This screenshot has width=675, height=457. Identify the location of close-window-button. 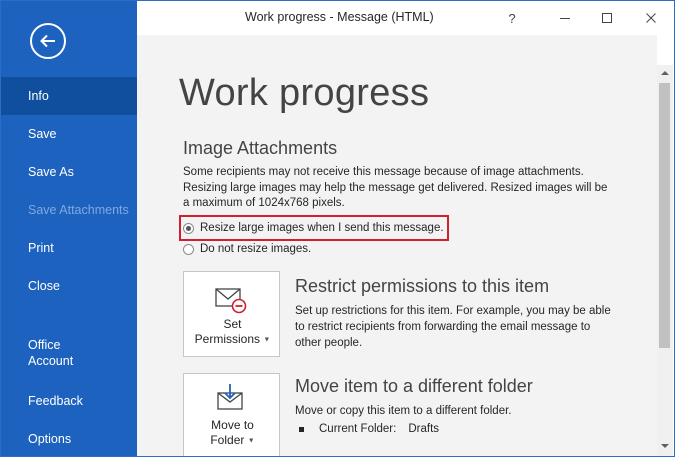
(651, 18).